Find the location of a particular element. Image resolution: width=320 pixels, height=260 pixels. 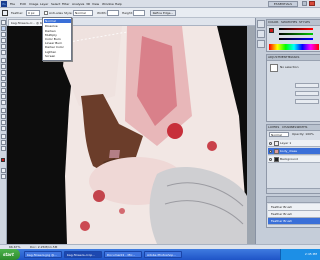

quick-select-tool-icon is located at coordinates (3, 40).